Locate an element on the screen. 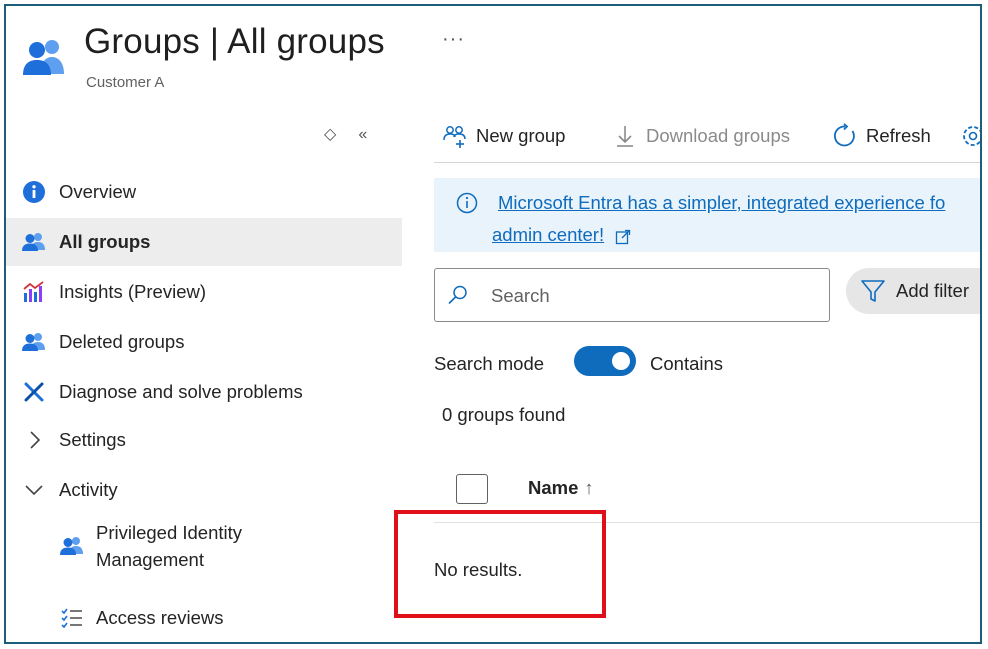  gear-icon is located at coordinates (971, 136).